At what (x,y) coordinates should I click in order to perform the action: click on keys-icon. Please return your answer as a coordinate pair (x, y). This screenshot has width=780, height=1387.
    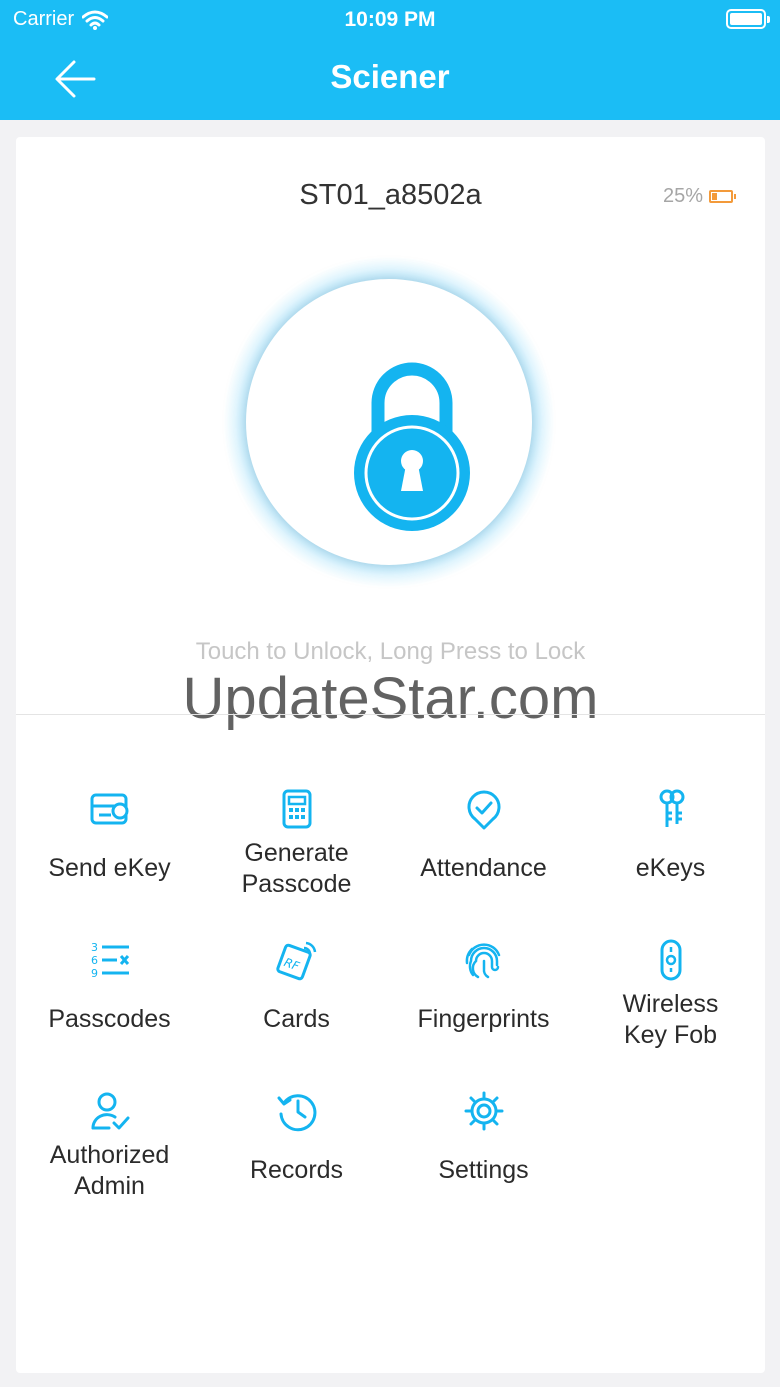
    Looking at the image, I should click on (672, 808).